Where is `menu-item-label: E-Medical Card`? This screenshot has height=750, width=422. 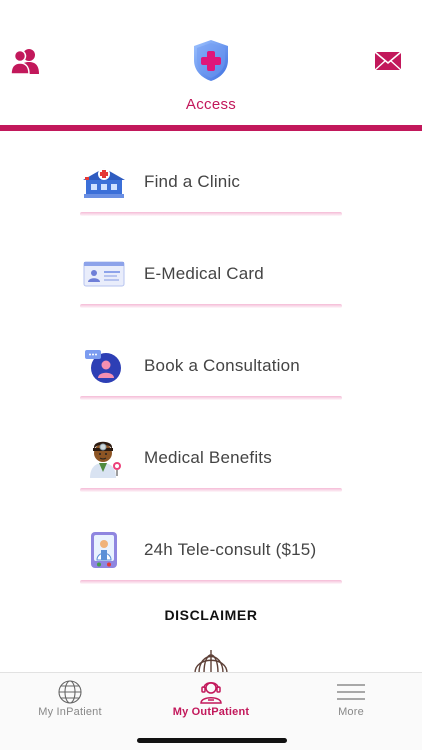 menu-item-label: E-Medical Card is located at coordinates (204, 273).